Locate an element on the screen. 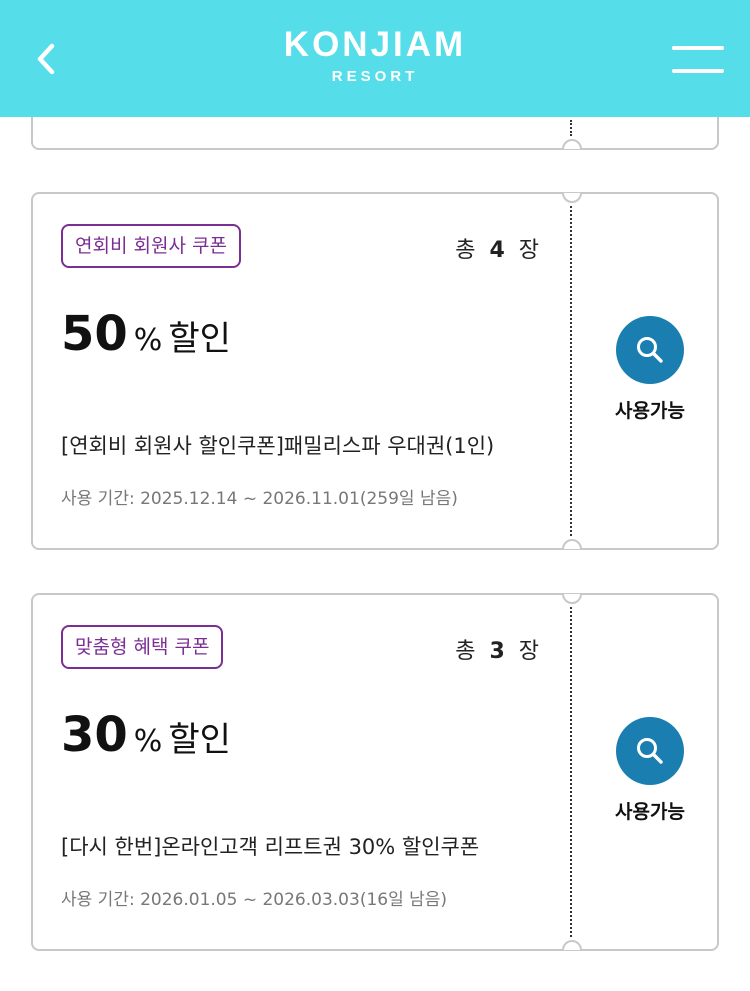  count-value: 4 is located at coordinates (497, 250).